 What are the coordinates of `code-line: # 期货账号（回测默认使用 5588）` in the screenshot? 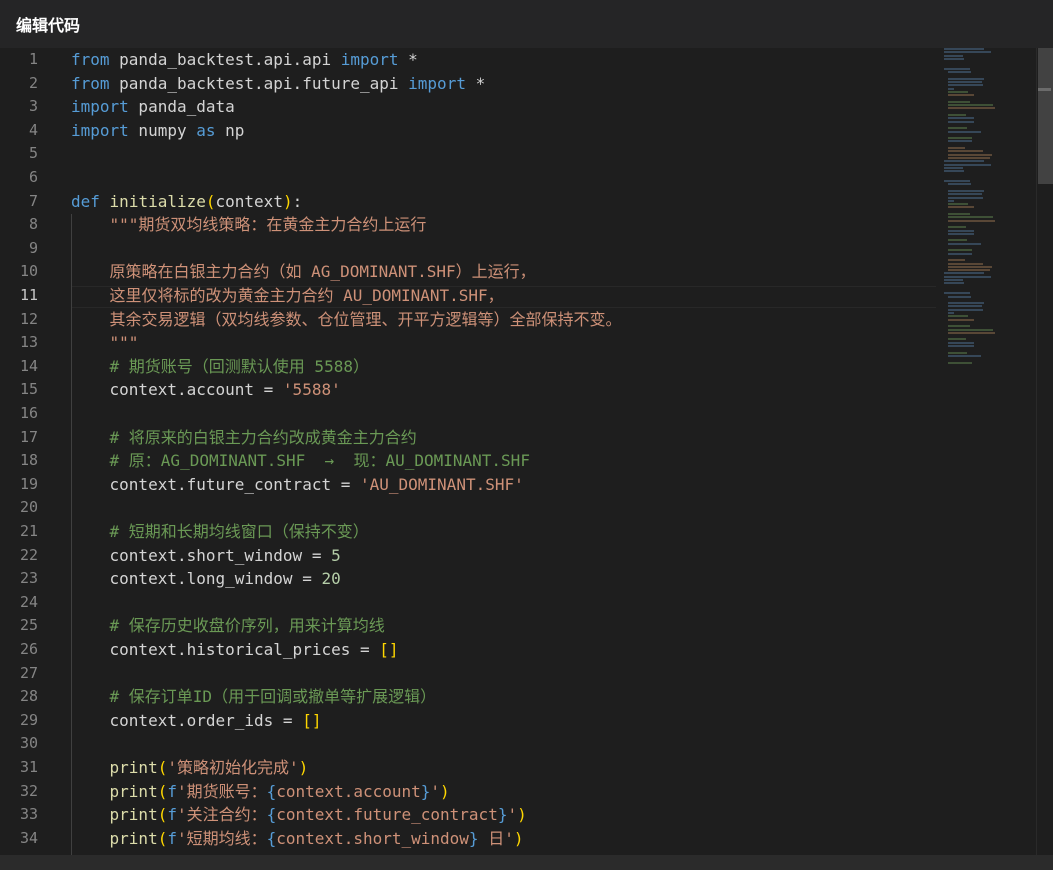 It's located at (220, 367).